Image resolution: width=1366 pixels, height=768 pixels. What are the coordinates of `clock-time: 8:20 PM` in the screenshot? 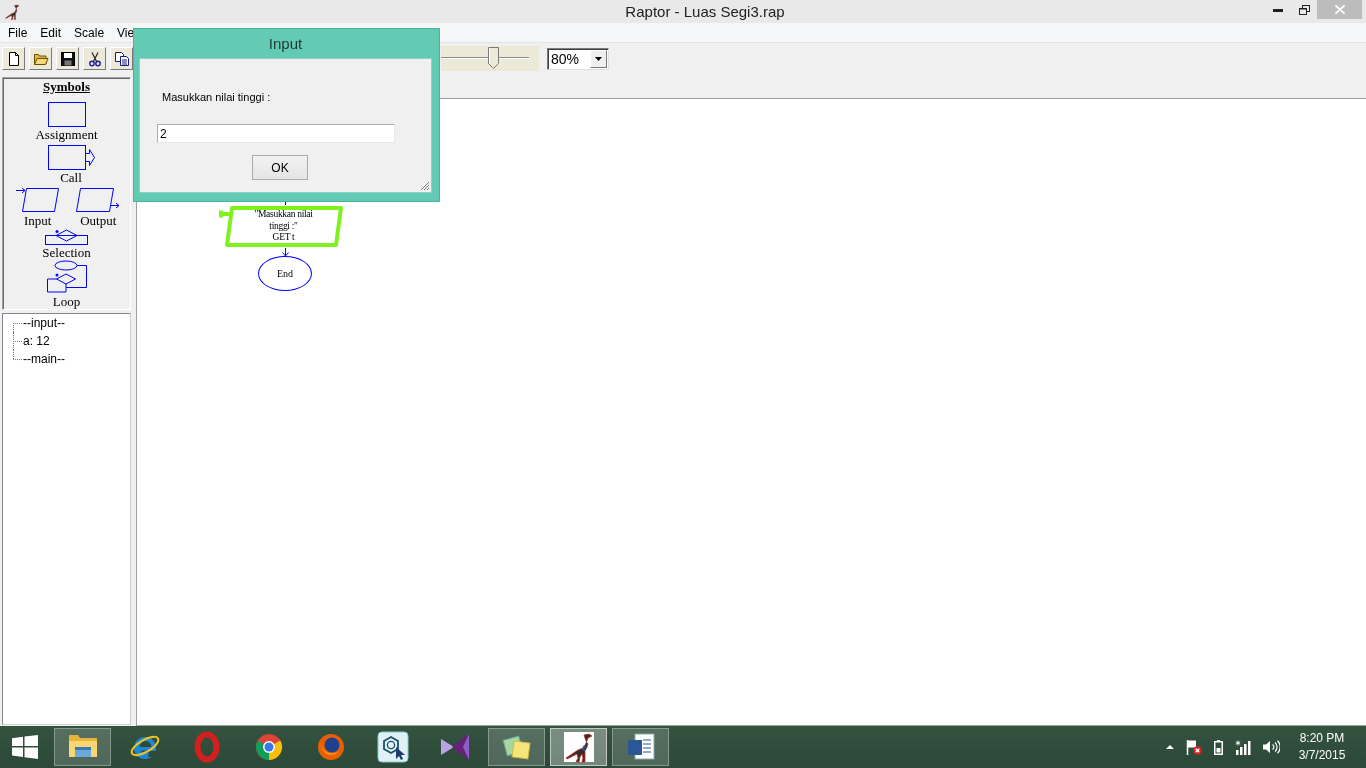 It's located at (1322, 738).